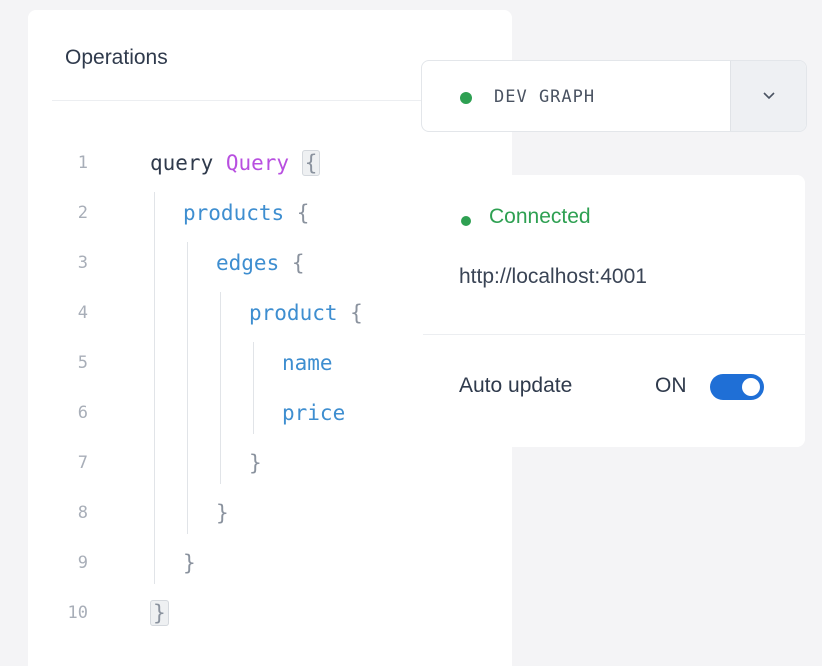 The height and width of the screenshot is (666, 822). Describe the element at coordinates (540, 216) in the screenshot. I see `connection-status: Connected` at that location.